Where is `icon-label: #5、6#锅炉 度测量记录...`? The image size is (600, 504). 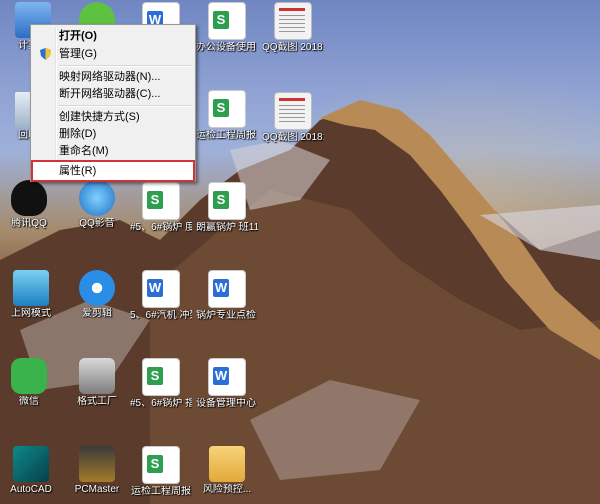
icon-label: #5、6#锅炉 度测量记录... is located at coordinates (161, 227).